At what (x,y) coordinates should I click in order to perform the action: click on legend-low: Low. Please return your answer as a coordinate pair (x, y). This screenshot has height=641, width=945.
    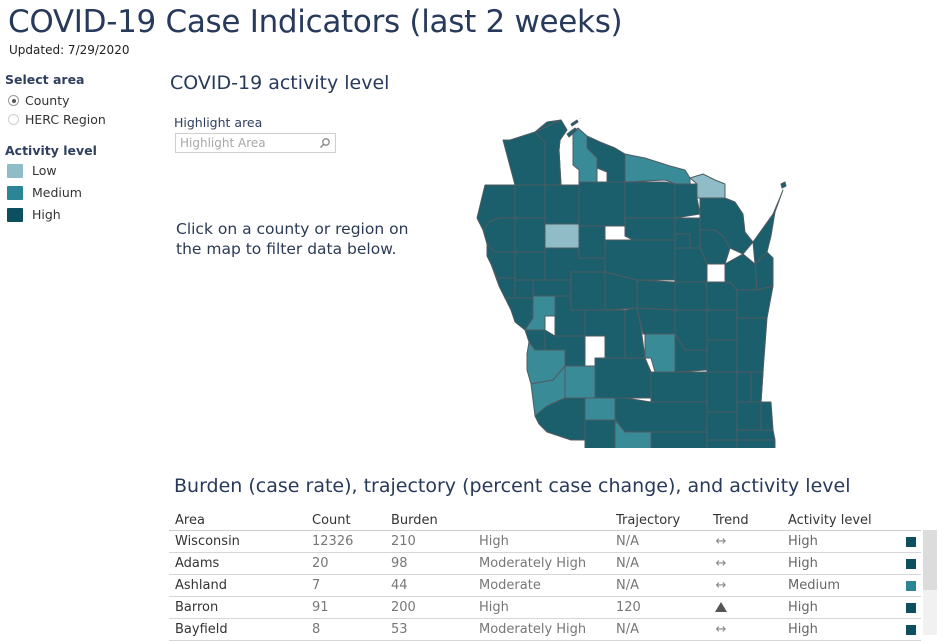
    Looking at the image, I should click on (32, 170).